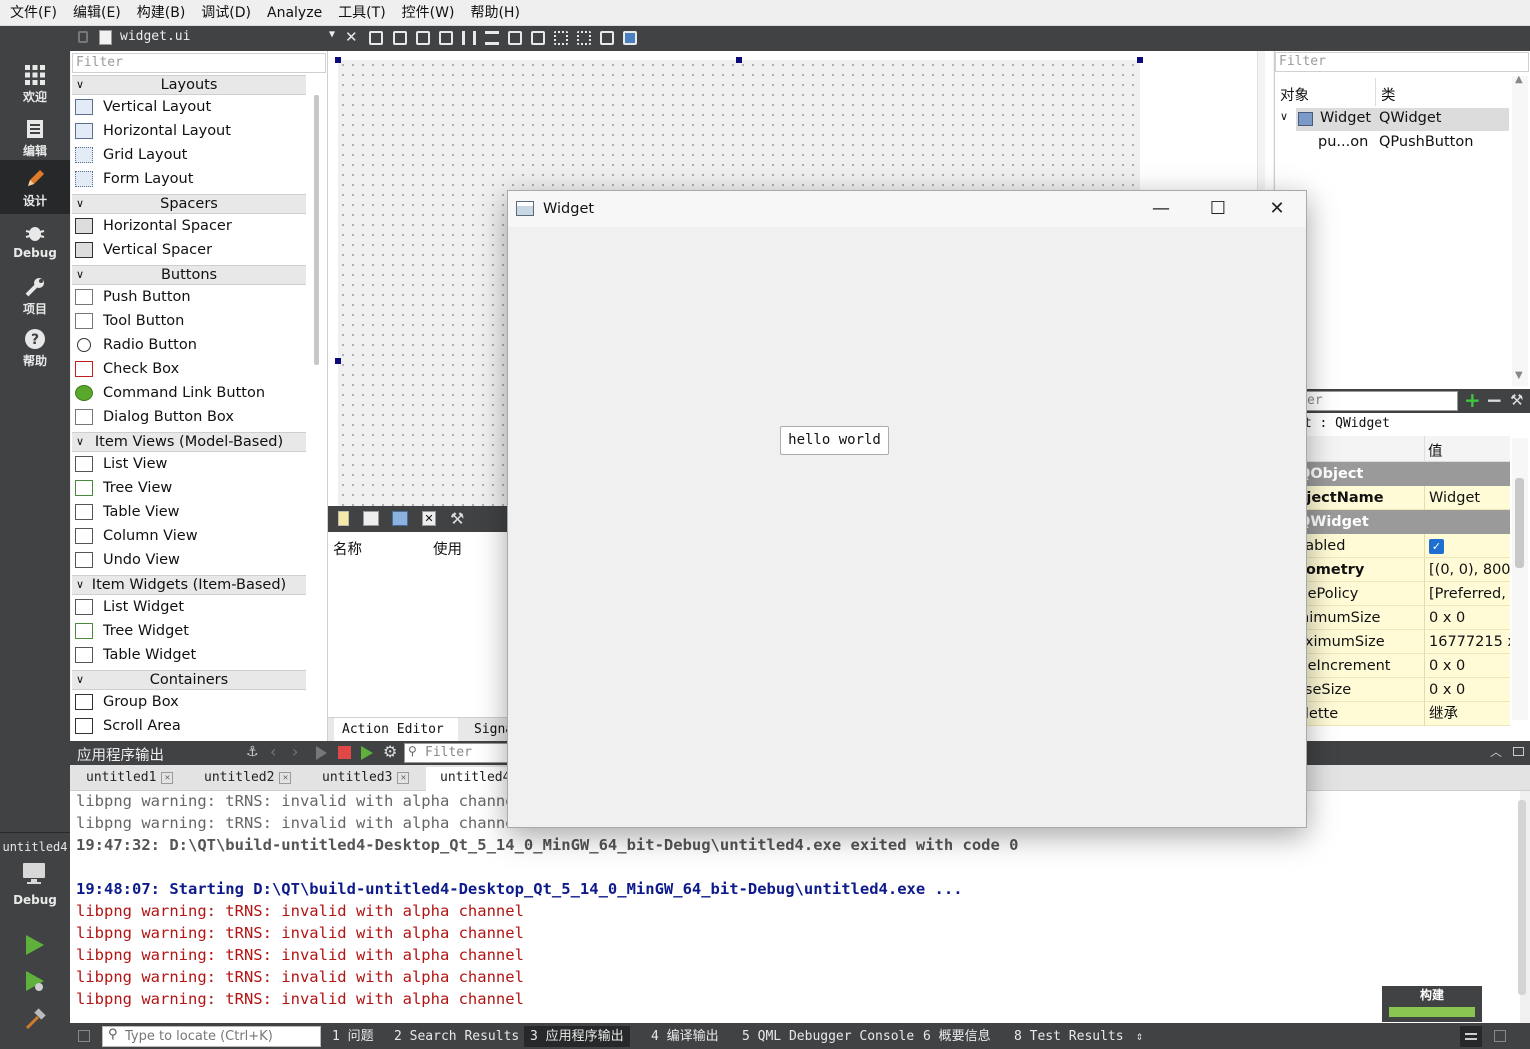  Describe the element at coordinates (1435, 450) in the screenshot. I see `column-header-value: 值` at that location.